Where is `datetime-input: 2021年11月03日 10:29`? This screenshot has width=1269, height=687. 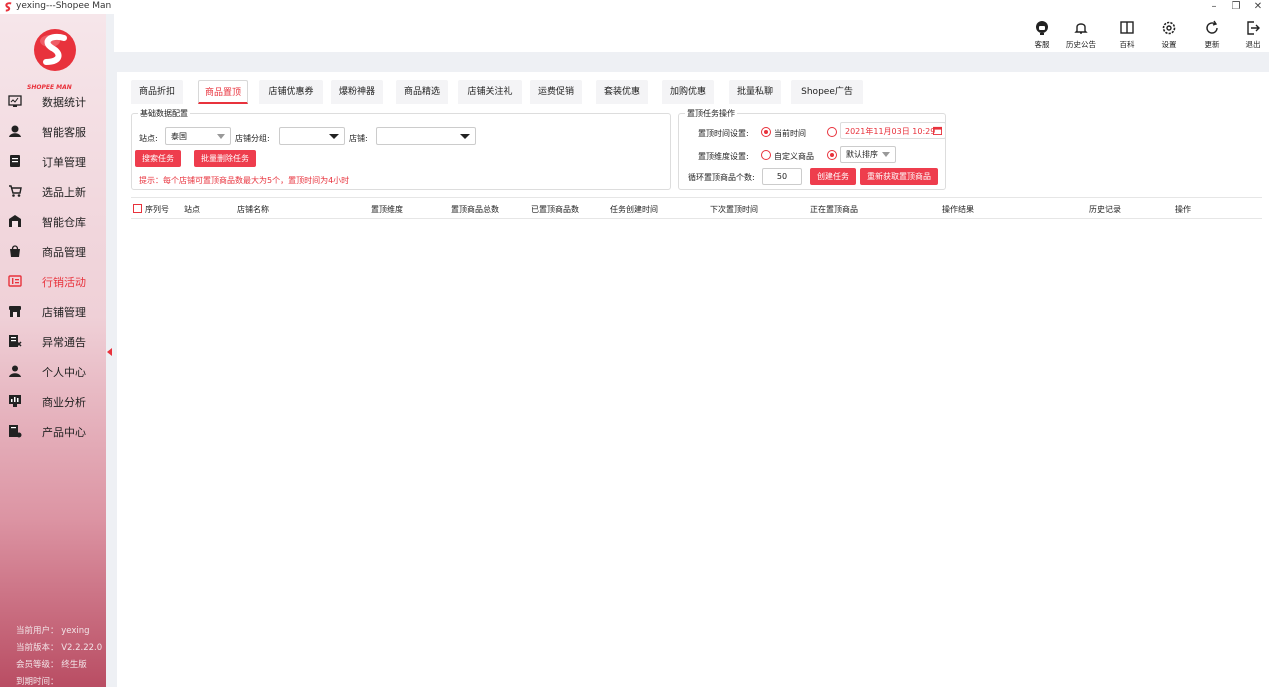 datetime-input: 2021年11月03日 10:29 is located at coordinates (893, 130).